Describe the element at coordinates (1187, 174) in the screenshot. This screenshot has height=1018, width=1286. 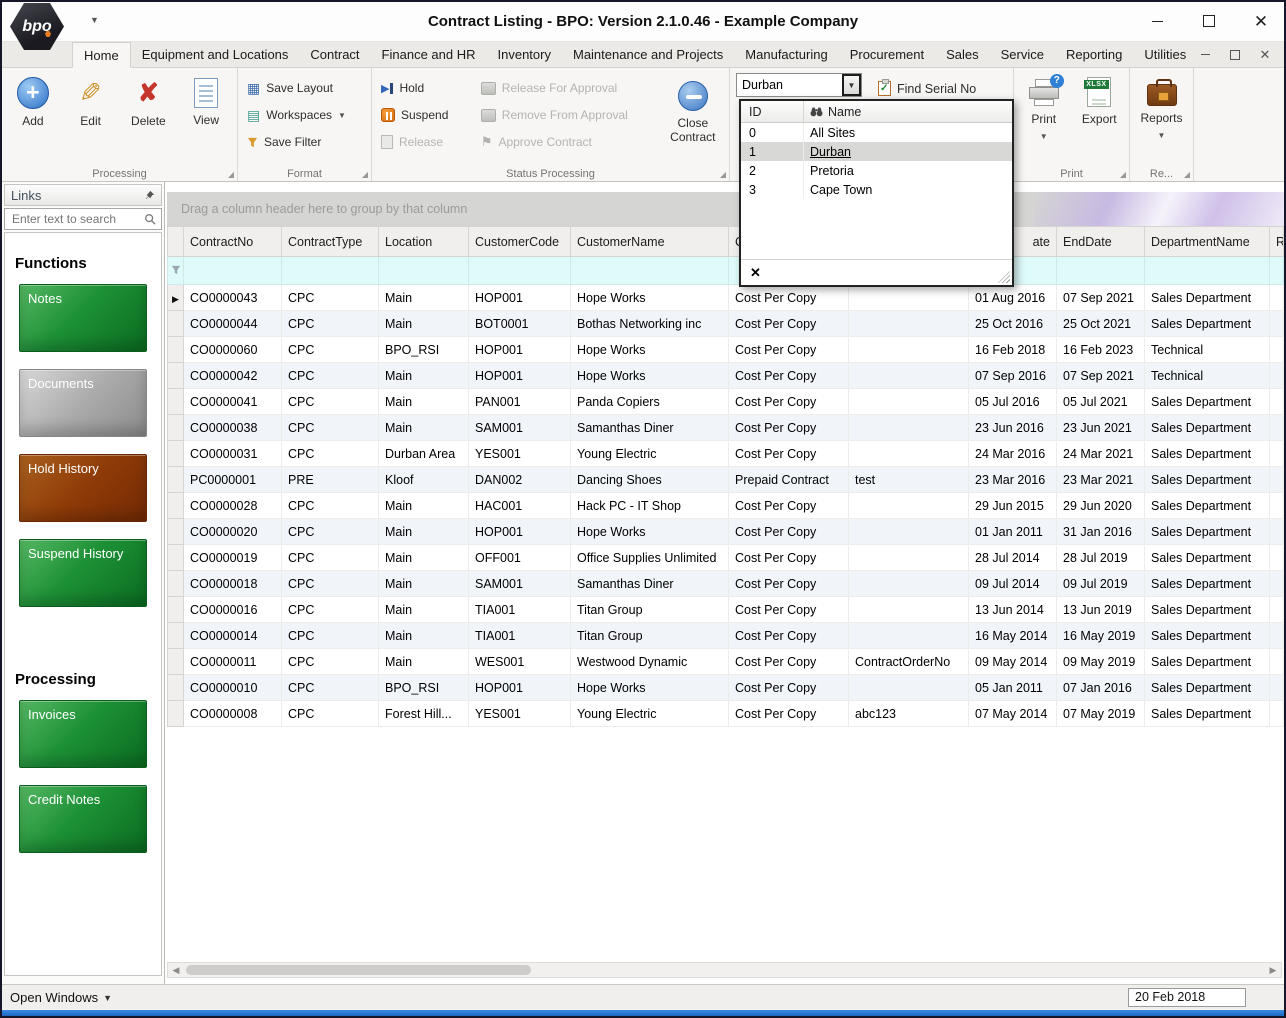
I see `reports-dialog-launcher-icon: ◢` at that location.